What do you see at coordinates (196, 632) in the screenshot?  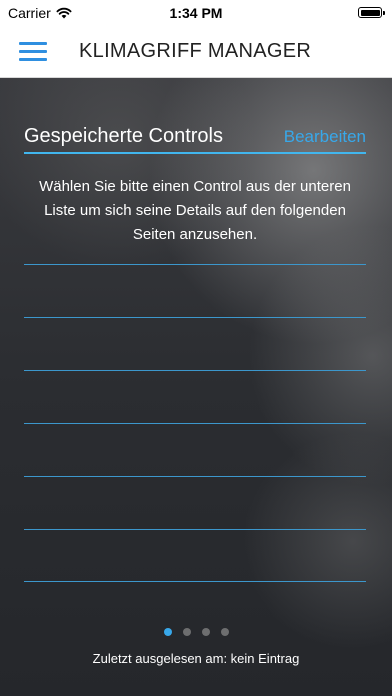 I see `page-indicator` at bounding box center [196, 632].